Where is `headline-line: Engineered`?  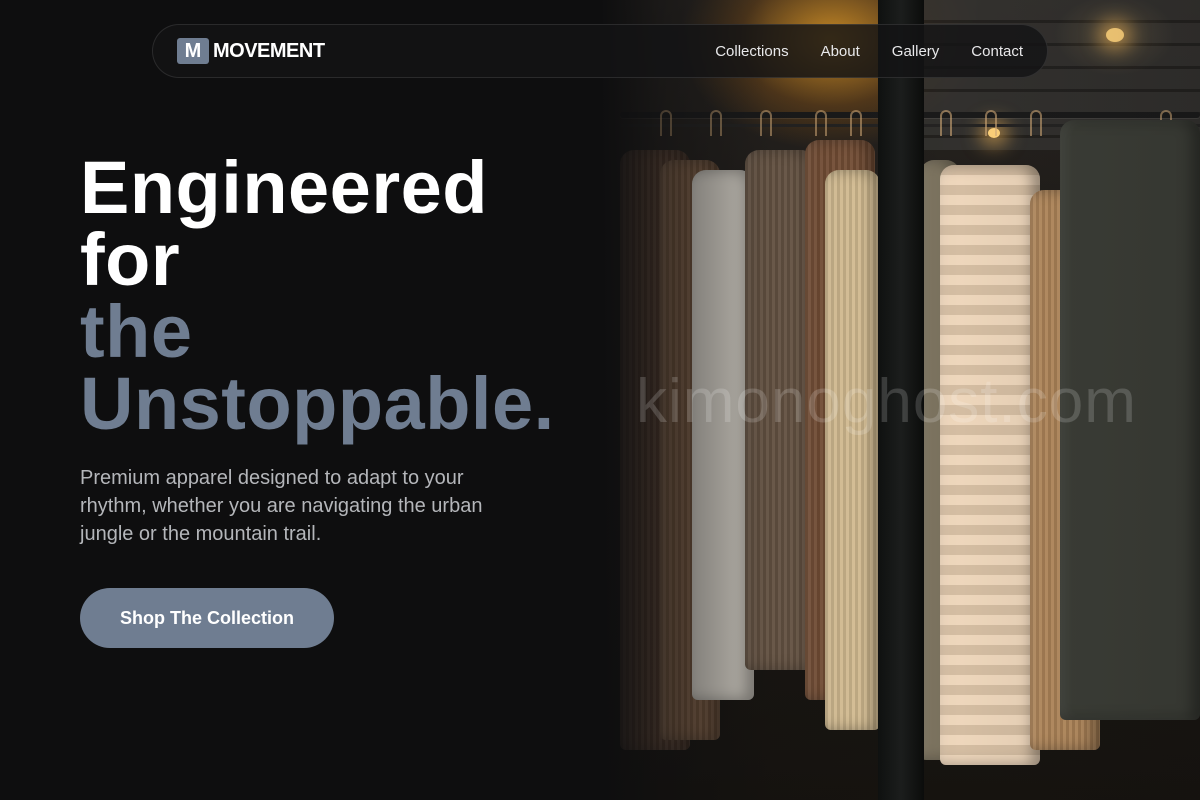
headline-line: Engineered is located at coordinates (284, 187).